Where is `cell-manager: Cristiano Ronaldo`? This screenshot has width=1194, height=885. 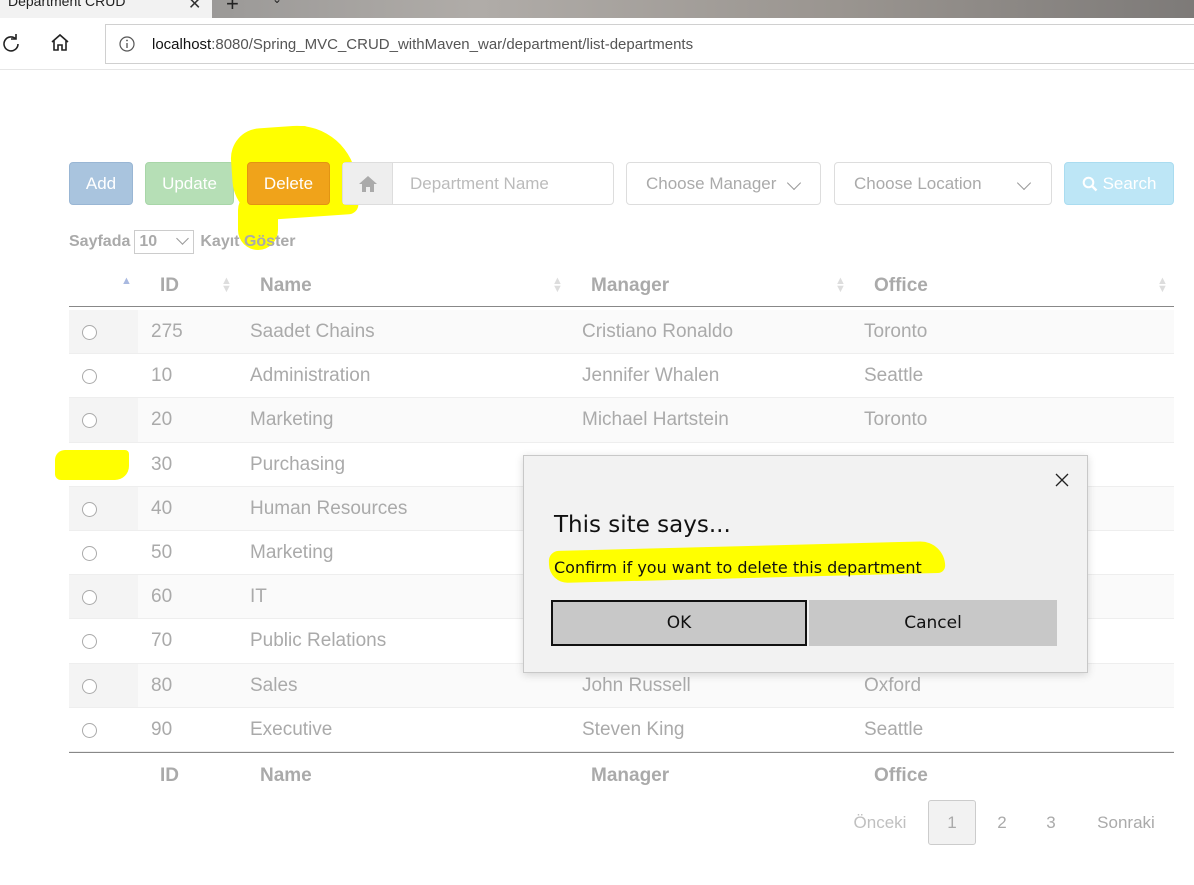
cell-manager: Cristiano Ronaldo is located at coordinates (658, 331).